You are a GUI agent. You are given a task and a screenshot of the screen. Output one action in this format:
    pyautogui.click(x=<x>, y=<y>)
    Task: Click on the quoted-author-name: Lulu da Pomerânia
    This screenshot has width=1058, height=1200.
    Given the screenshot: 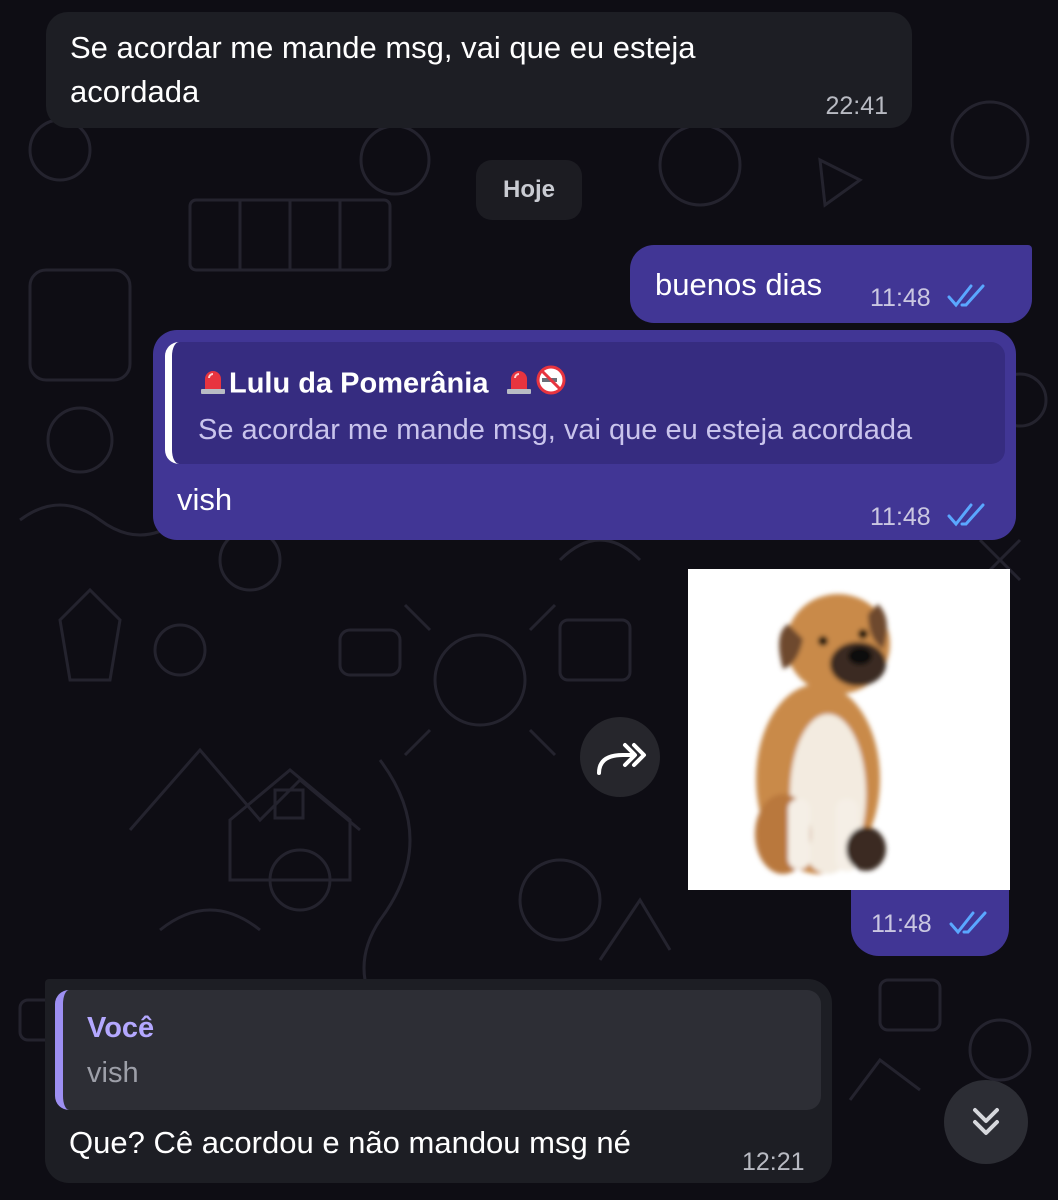 What is the action you would take?
    pyautogui.click(x=359, y=383)
    